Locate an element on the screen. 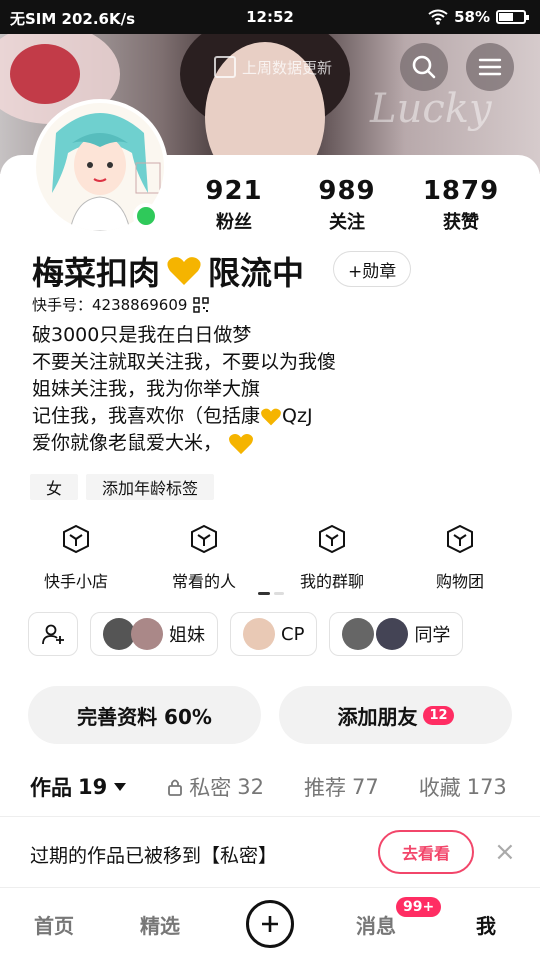  profile-tags: 女 添加年龄标签 is located at coordinates (122, 487).